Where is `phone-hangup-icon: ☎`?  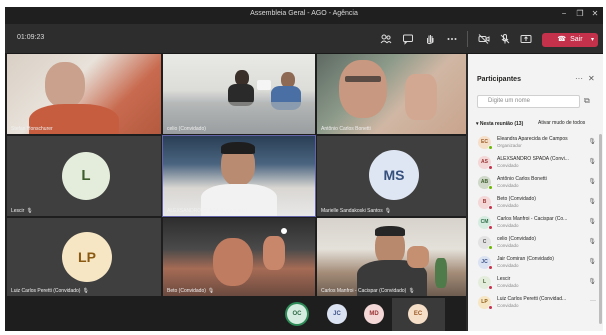 phone-hangup-icon: ☎ is located at coordinates (562, 39).